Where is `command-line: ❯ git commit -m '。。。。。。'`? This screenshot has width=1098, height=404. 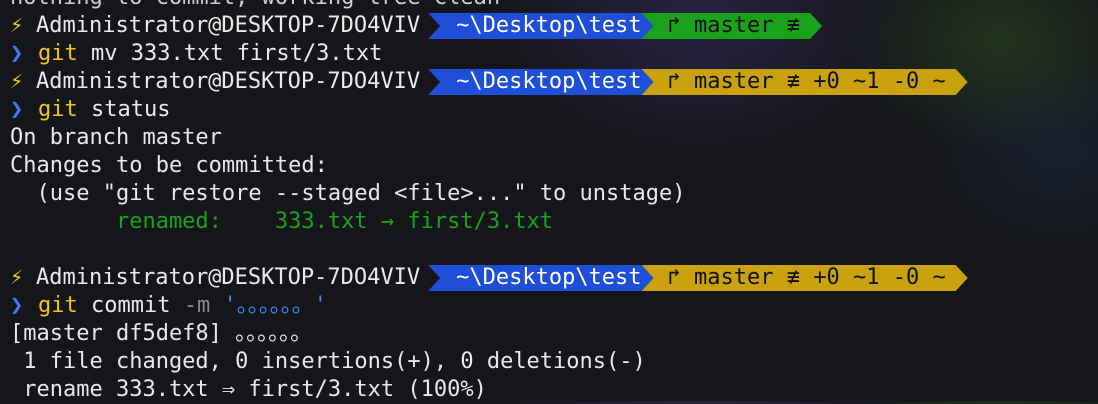 command-line: ❯ git commit -m '。。。。。。' is located at coordinates (554, 306).